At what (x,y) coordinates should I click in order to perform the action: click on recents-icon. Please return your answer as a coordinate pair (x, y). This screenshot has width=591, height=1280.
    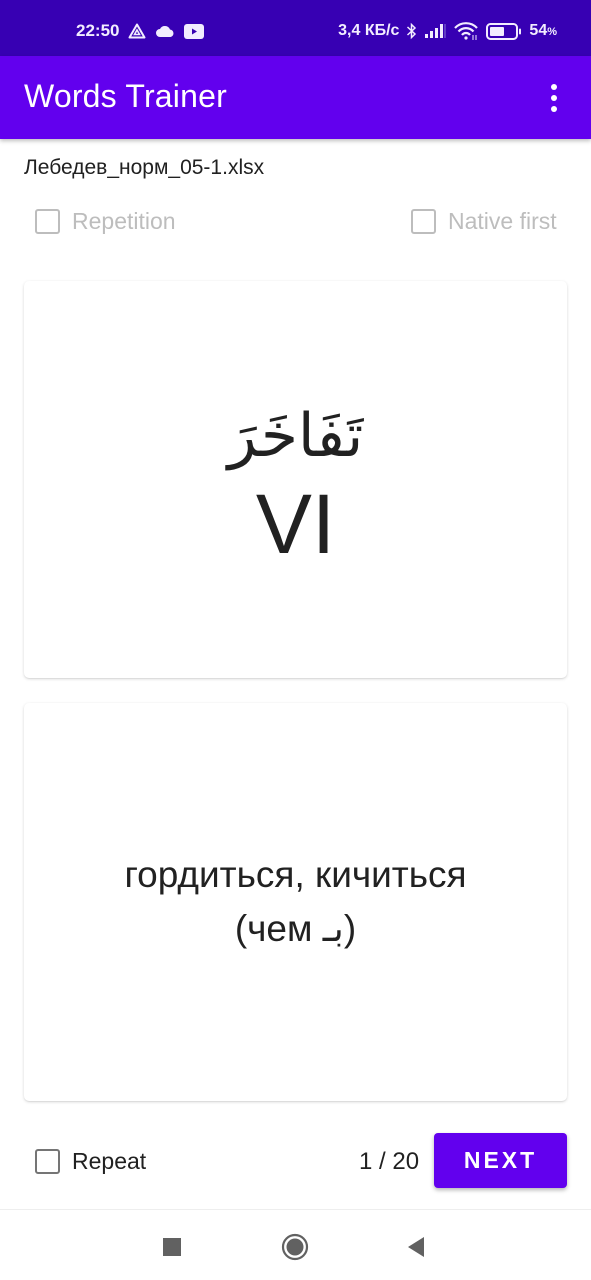
    Looking at the image, I should click on (172, 1247).